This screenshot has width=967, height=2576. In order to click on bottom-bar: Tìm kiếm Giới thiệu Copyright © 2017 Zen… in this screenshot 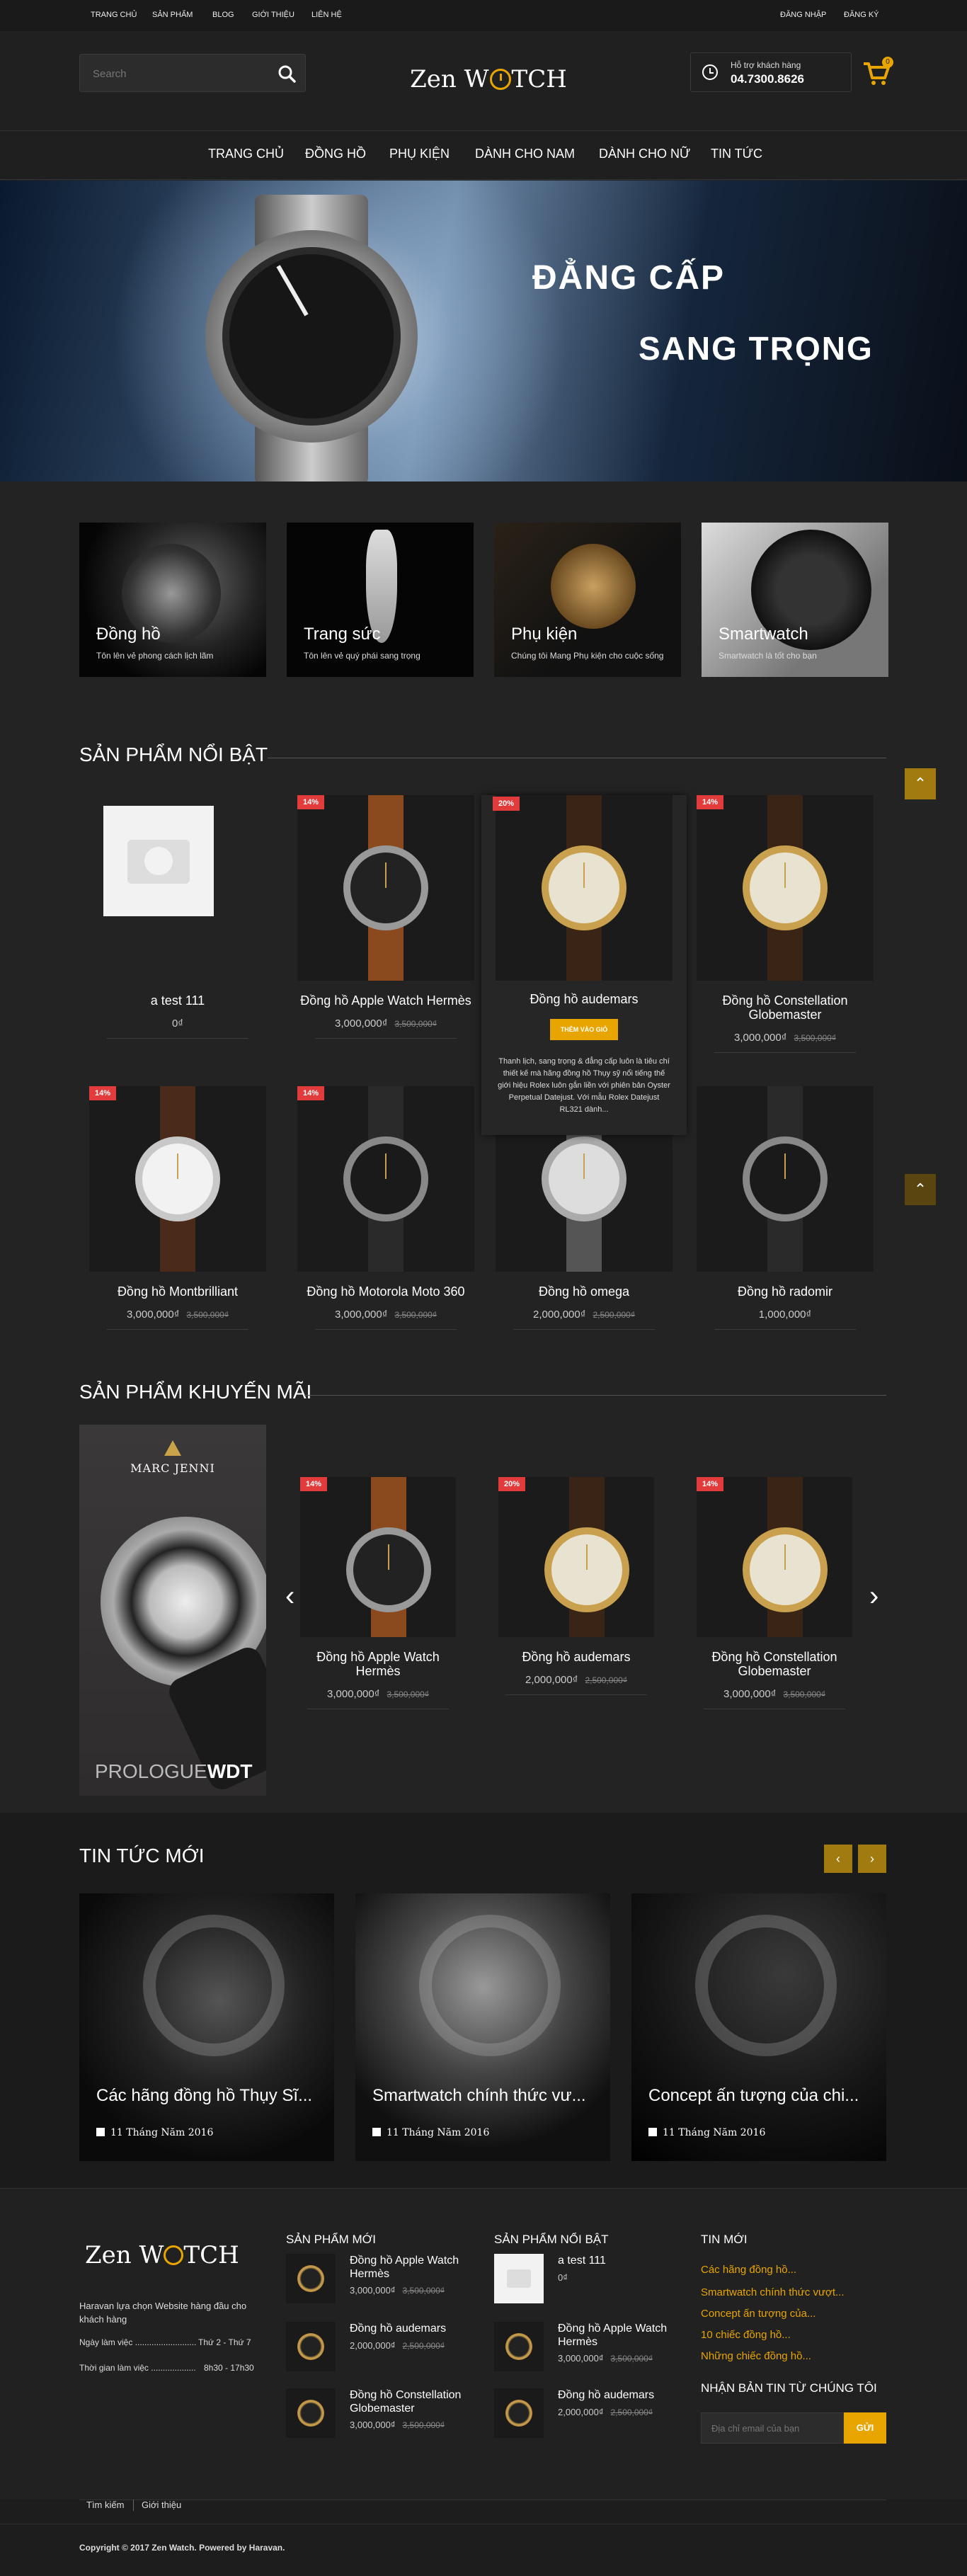, I will do `click(483, 2538)`.